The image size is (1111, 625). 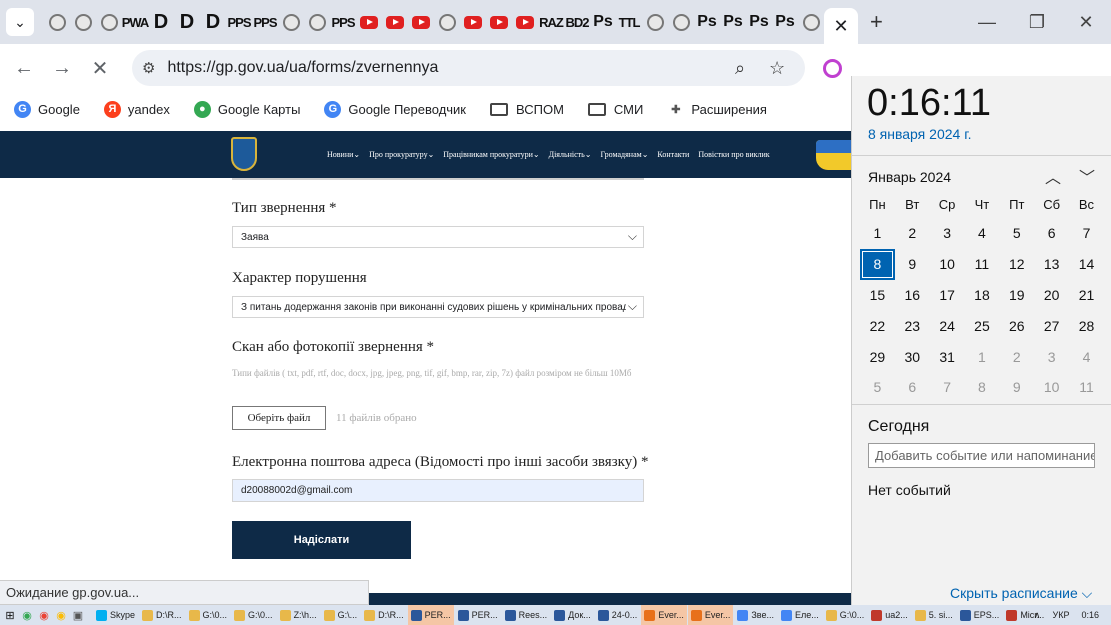 I want to click on calendar-day: 15, so click(x=877, y=295).